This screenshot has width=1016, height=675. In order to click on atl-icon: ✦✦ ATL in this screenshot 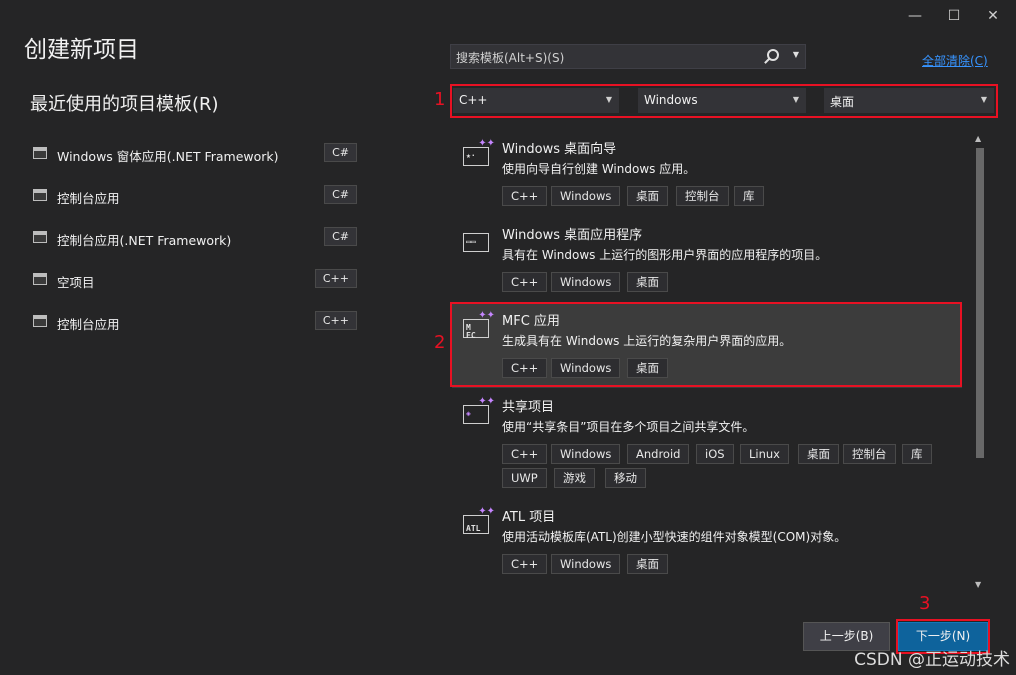, I will do `click(479, 520)`.